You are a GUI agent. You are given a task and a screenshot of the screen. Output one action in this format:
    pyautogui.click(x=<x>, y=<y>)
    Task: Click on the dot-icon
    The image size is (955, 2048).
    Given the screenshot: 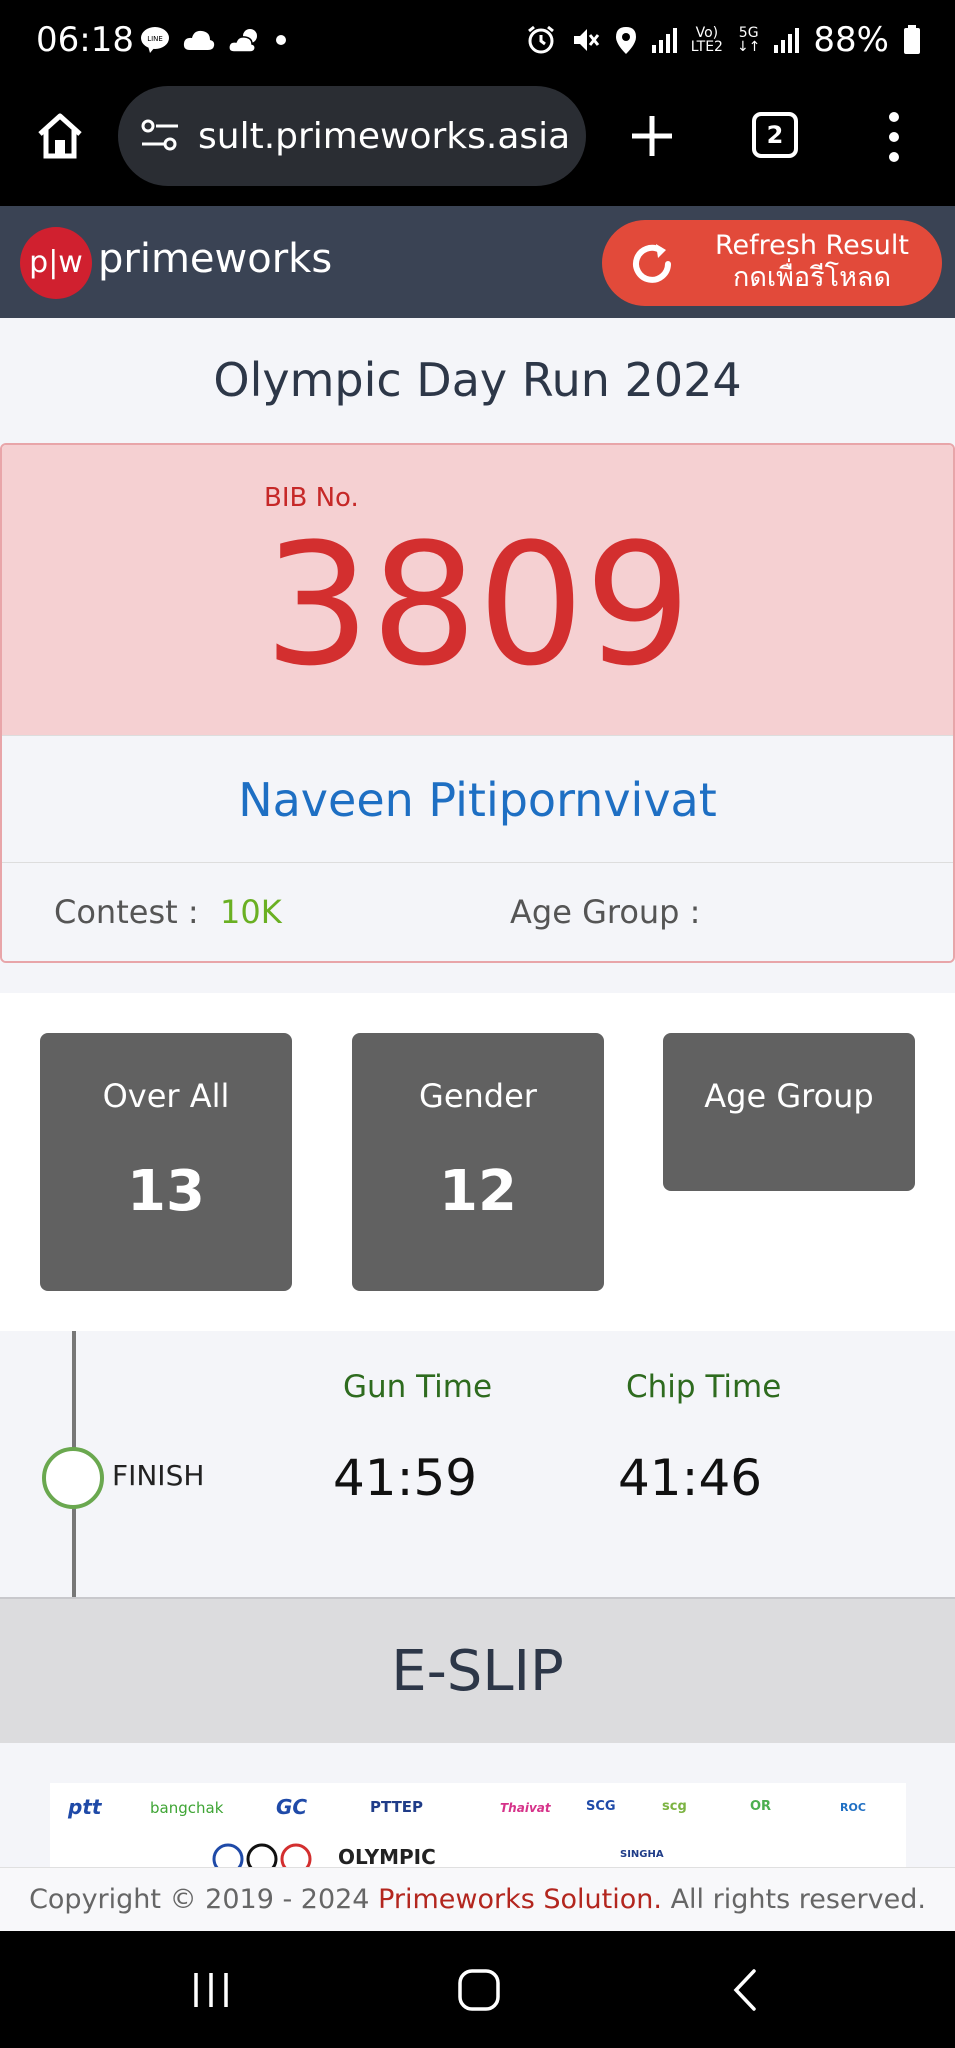 What is the action you would take?
    pyautogui.click(x=281, y=40)
    